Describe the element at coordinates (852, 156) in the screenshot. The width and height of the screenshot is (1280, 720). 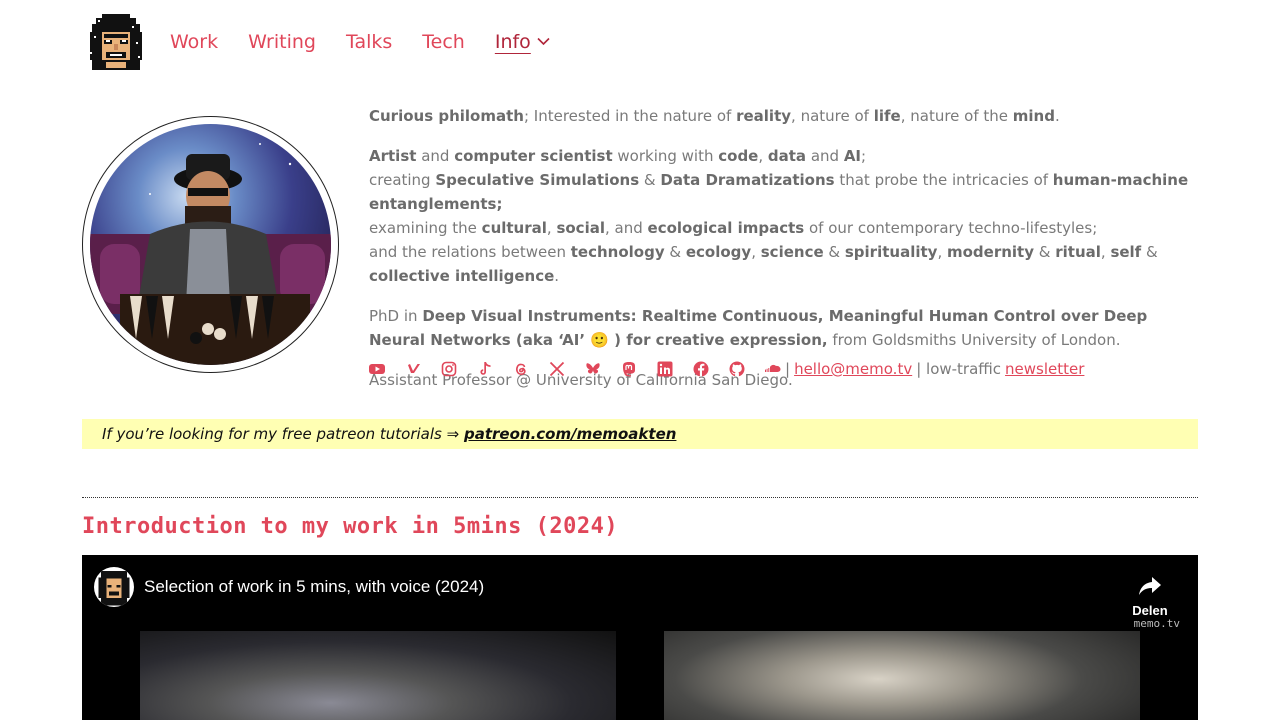
I see `bio-bold: AI` at that location.